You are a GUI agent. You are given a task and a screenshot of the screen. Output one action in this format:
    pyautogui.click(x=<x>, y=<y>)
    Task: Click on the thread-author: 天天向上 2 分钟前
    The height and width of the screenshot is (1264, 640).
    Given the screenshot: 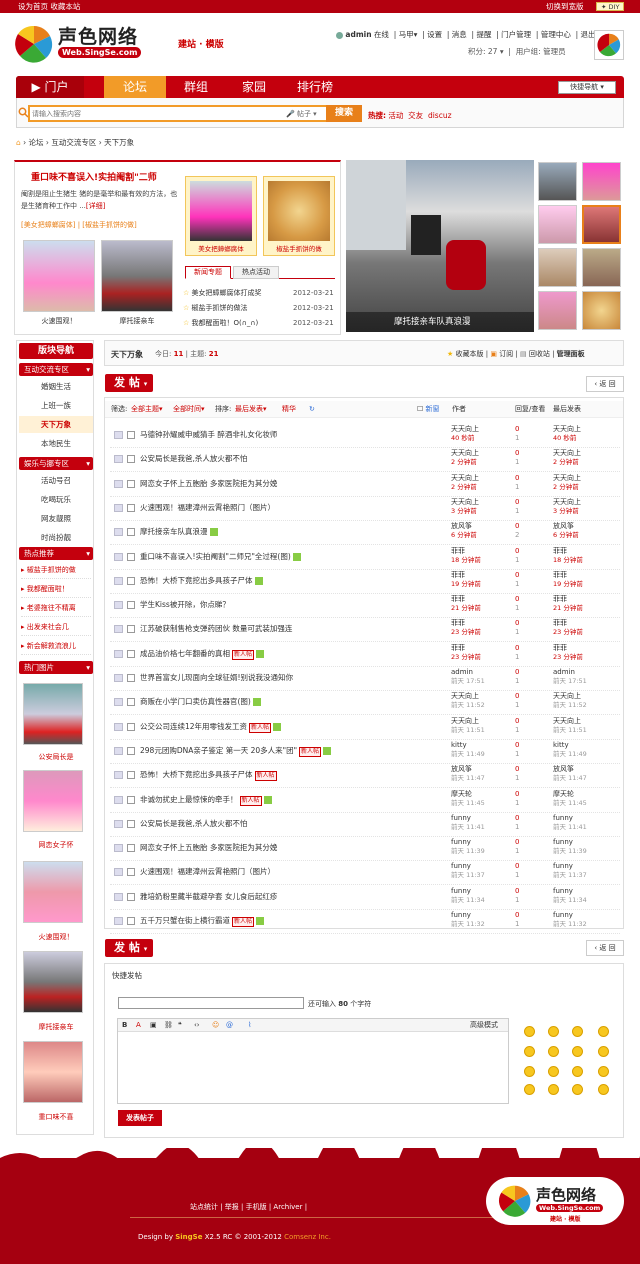 What is the action you would take?
    pyautogui.click(x=465, y=483)
    